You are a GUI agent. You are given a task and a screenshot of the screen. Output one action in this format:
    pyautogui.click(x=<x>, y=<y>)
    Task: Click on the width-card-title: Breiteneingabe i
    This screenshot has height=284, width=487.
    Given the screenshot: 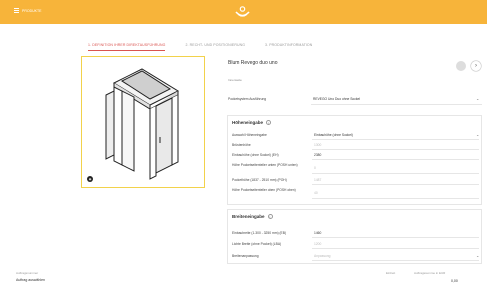 What is the action you would take?
    pyautogui.click(x=252, y=216)
    